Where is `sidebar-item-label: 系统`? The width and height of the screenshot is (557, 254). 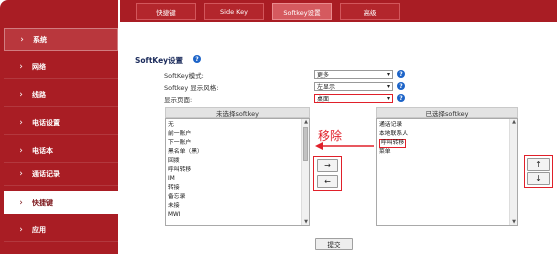 sidebar-item-label: 系统 is located at coordinates (40, 39).